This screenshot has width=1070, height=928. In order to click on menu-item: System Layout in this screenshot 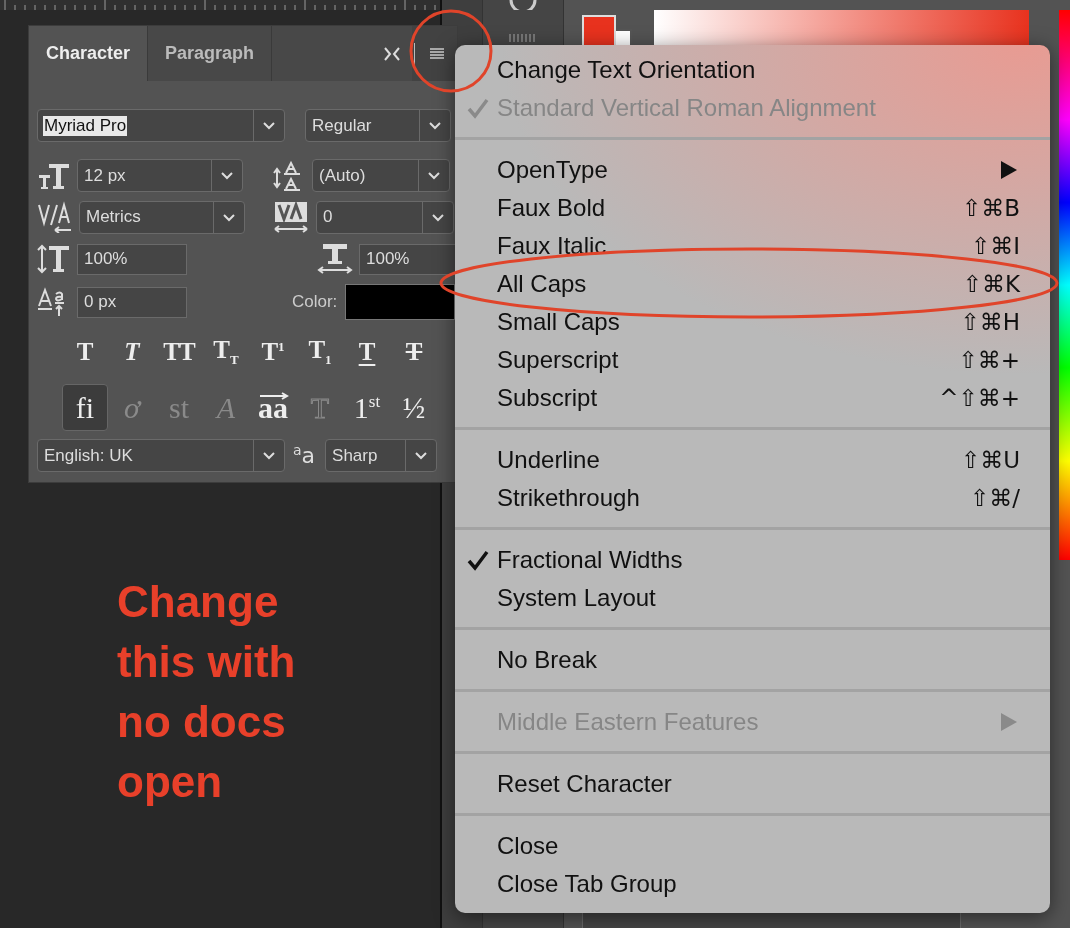, I will do `click(752, 598)`.